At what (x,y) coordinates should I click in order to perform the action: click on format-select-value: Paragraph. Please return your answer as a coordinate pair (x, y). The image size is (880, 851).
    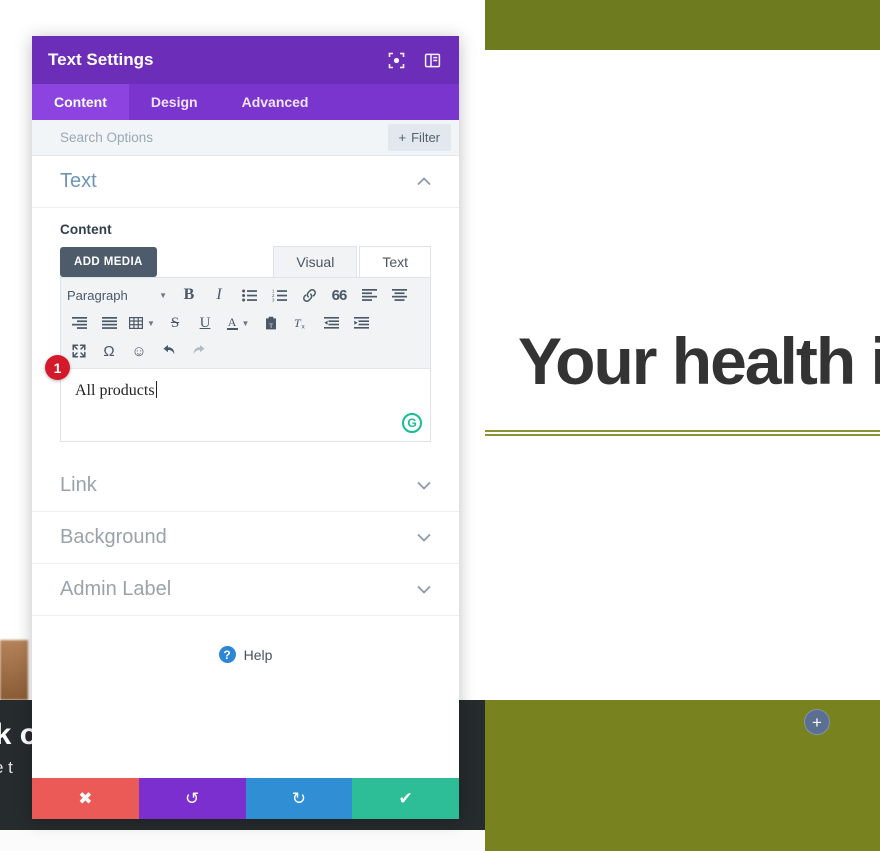
    Looking at the image, I should click on (97, 295).